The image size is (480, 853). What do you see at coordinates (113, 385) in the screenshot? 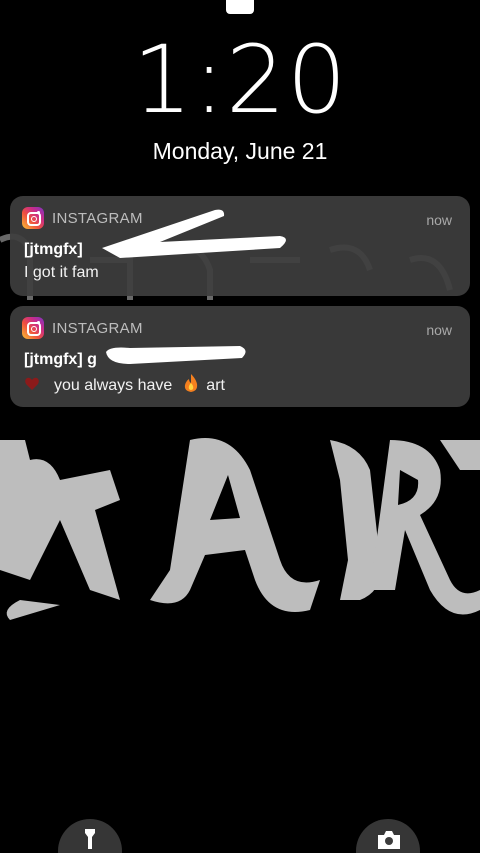
I see `message-text-part1: you always have` at bounding box center [113, 385].